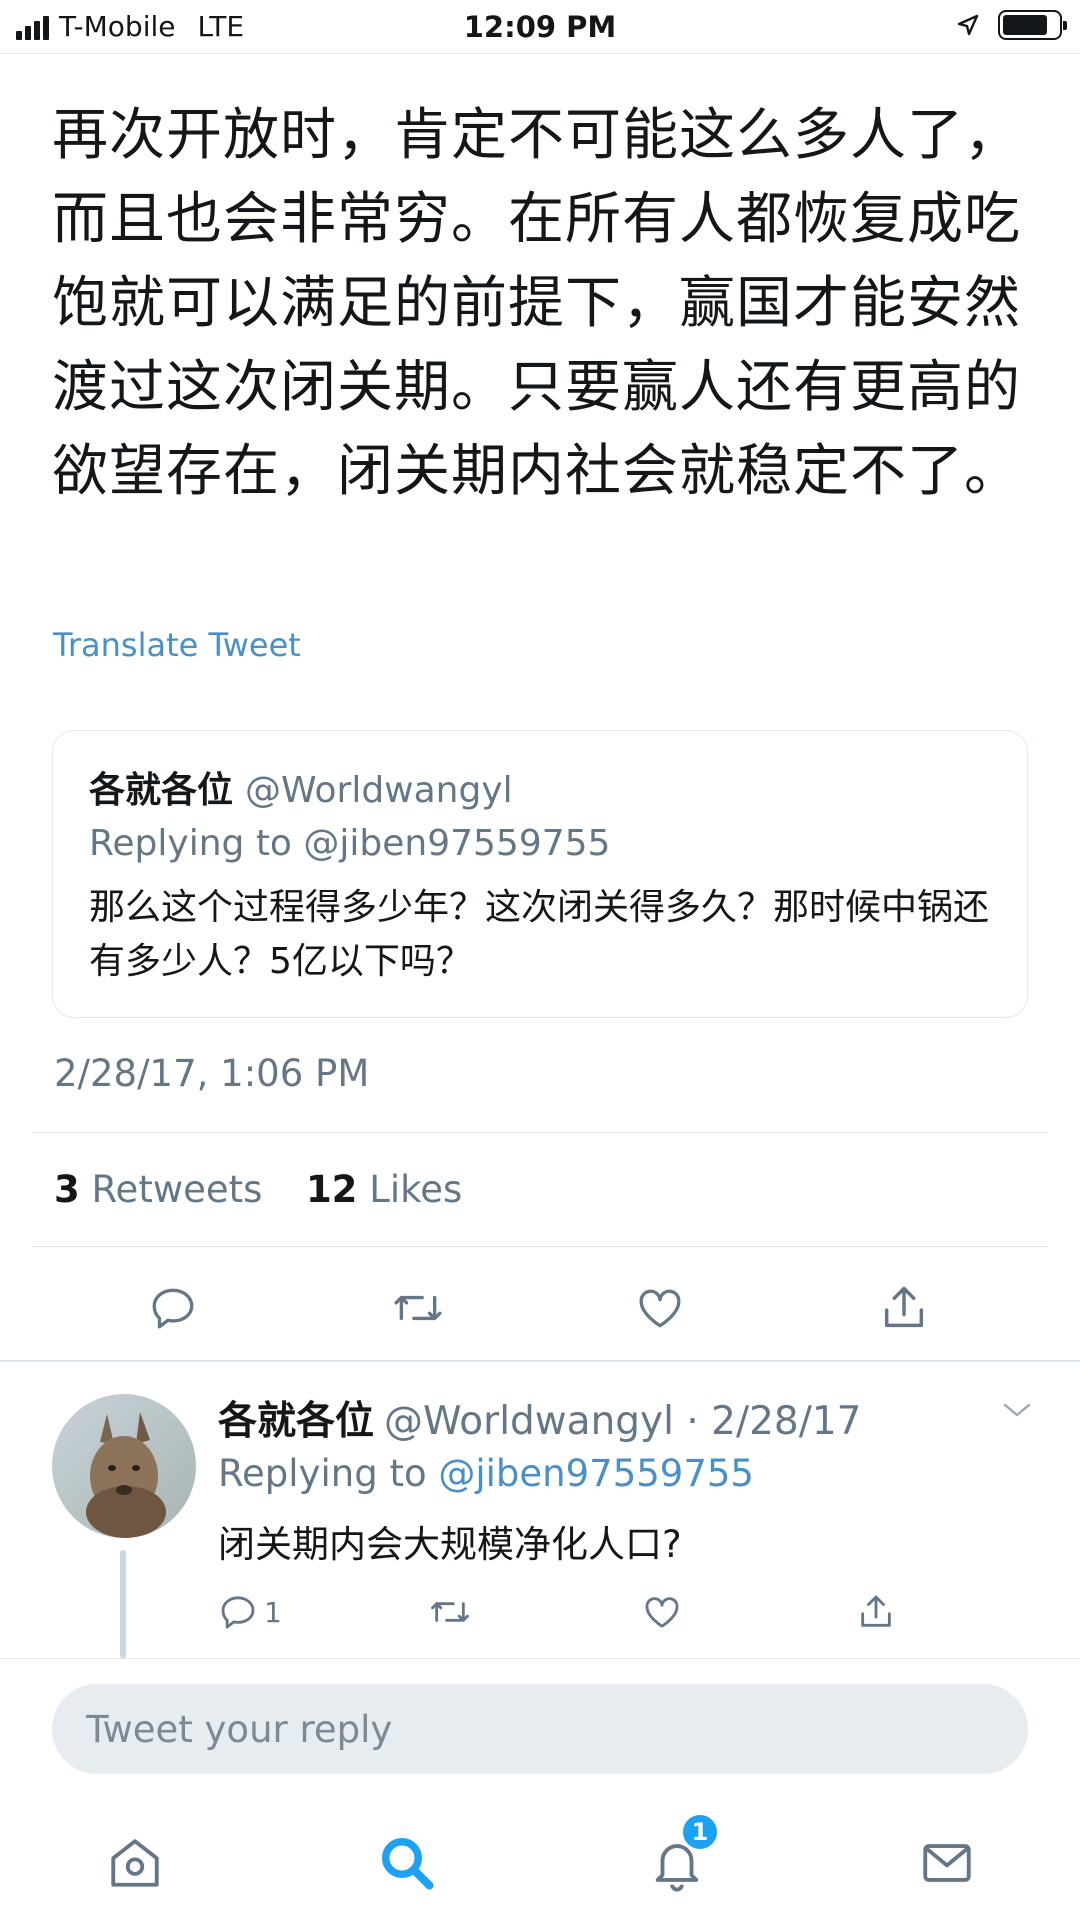 This screenshot has height=1920, width=1080. Describe the element at coordinates (596, 1473) in the screenshot. I see `replying-to-handle-link: @jiben97559755` at that location.